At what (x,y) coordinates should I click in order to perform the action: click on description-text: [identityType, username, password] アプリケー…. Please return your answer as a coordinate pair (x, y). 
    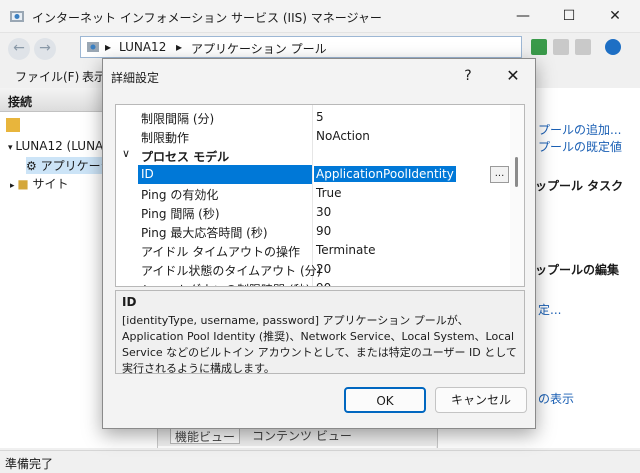
    Looking at the image, I should click on (319, 344).